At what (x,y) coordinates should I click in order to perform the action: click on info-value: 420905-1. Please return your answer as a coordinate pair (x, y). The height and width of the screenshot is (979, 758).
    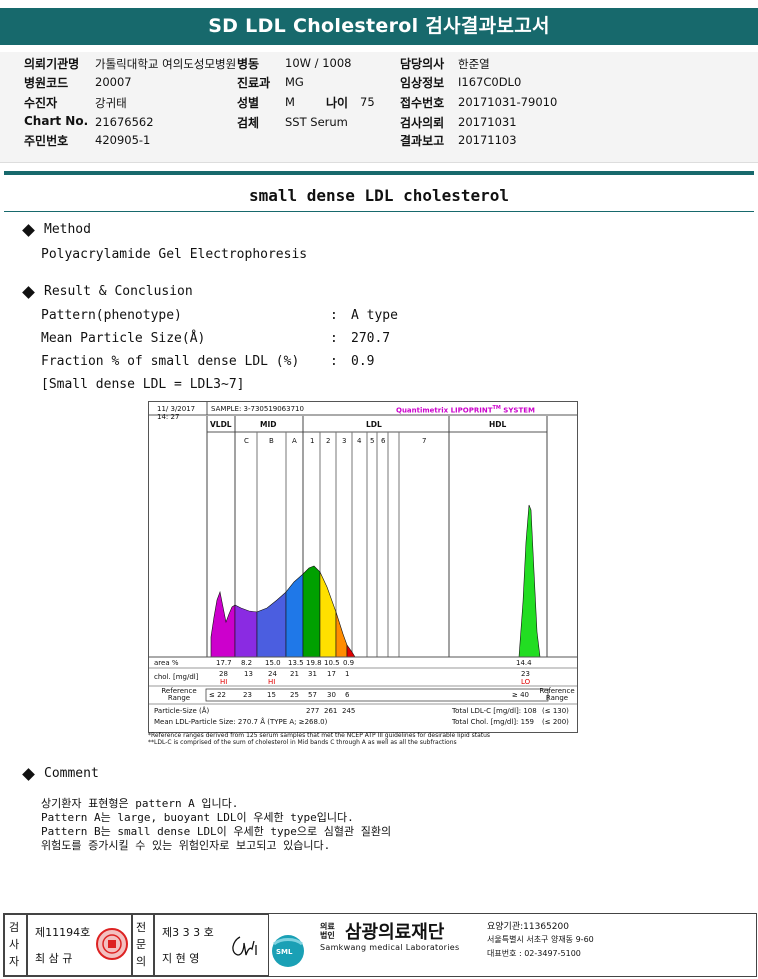
    Looking at the image, I should click on (123, 140).